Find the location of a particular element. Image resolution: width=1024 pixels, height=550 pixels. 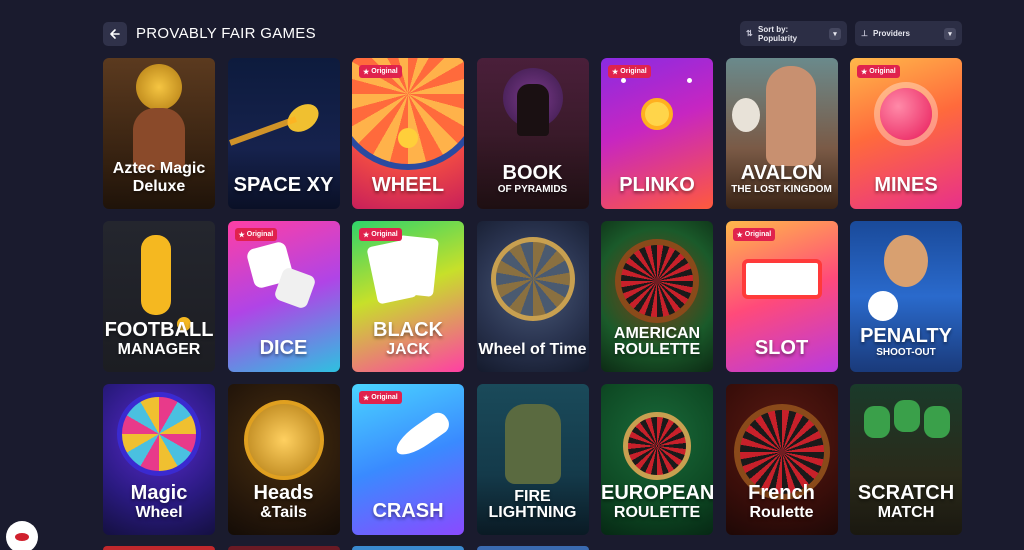

back-button is located at coordinates (115, 33).